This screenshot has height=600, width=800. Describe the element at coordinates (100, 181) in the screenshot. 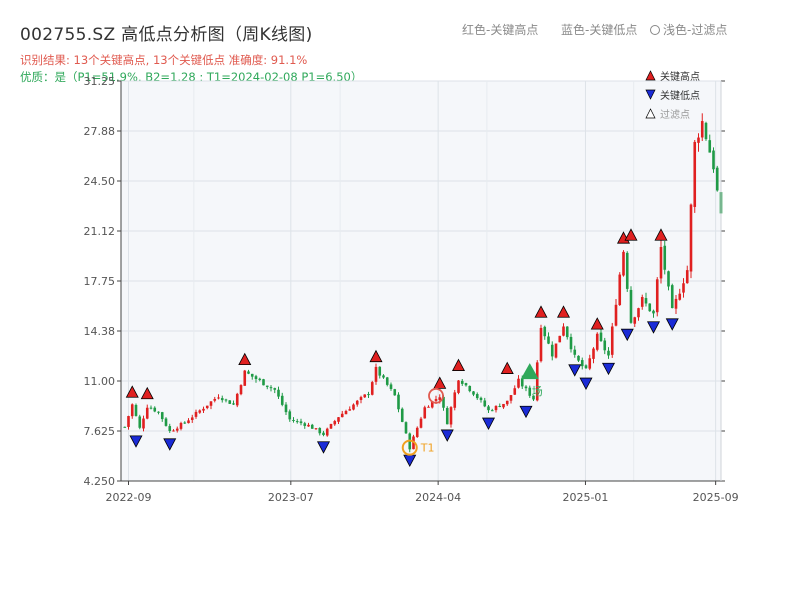

I see `y-tick-label: 24.50` at that location.